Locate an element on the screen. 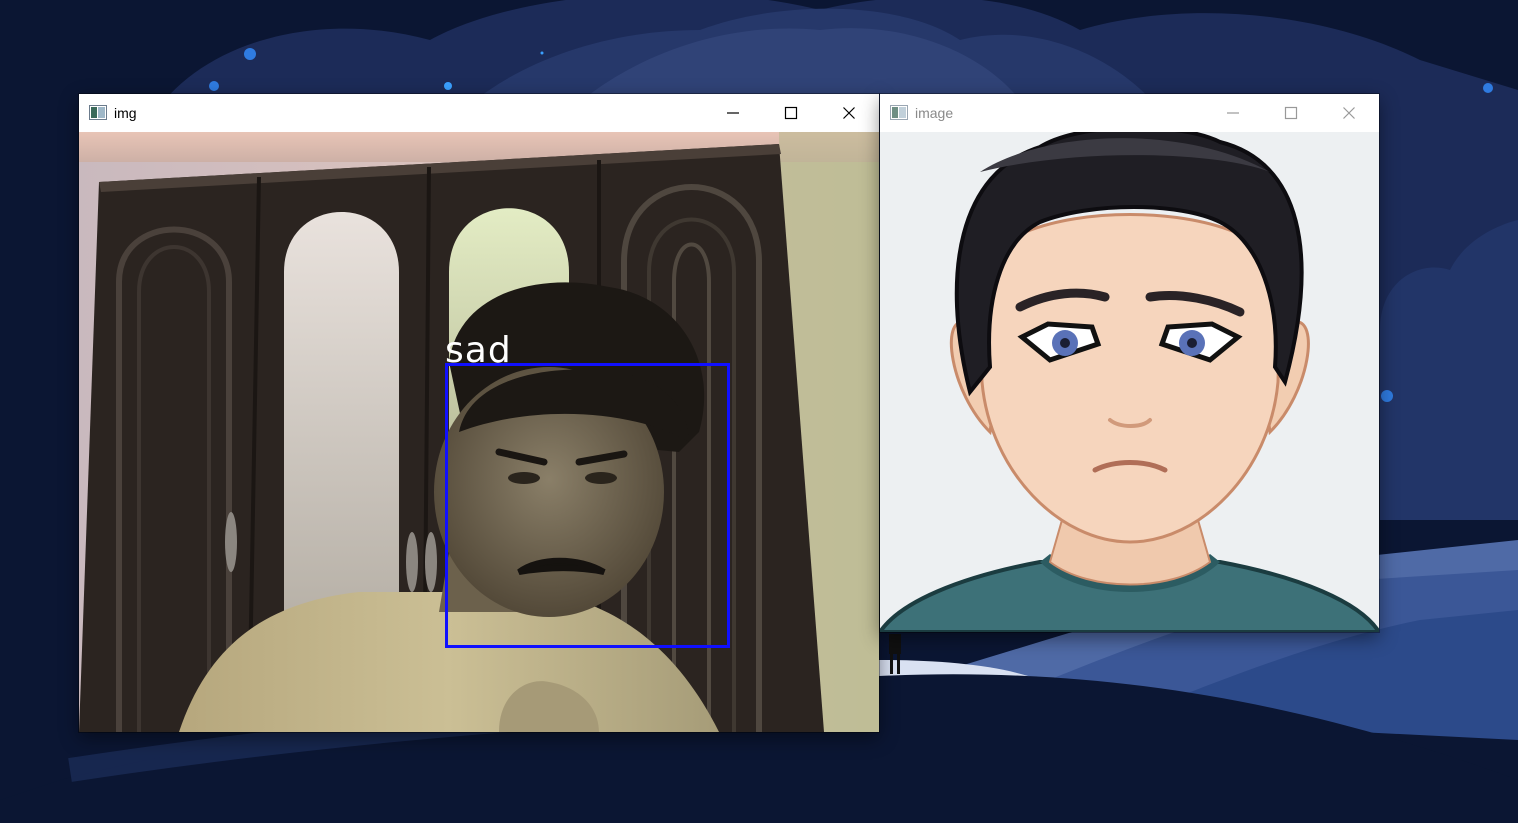  camera-window-titlebar: img is located at coordinates (479, 113).